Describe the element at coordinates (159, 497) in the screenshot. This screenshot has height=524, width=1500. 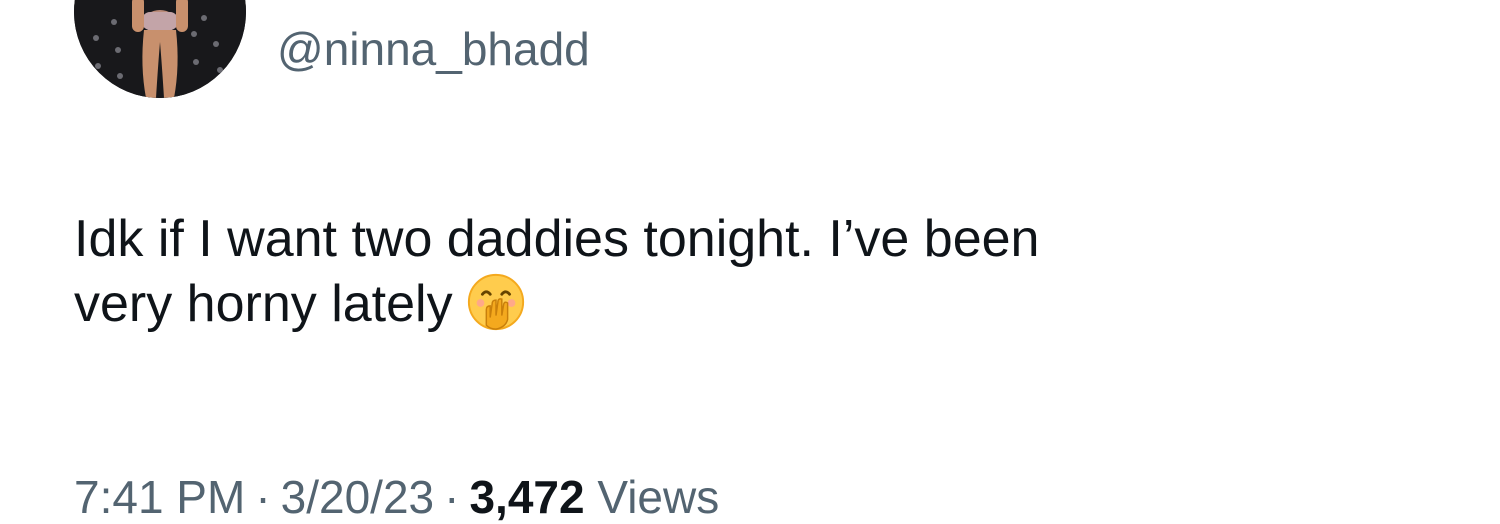
I see `tweet-time: 7:41 PM` at that location.